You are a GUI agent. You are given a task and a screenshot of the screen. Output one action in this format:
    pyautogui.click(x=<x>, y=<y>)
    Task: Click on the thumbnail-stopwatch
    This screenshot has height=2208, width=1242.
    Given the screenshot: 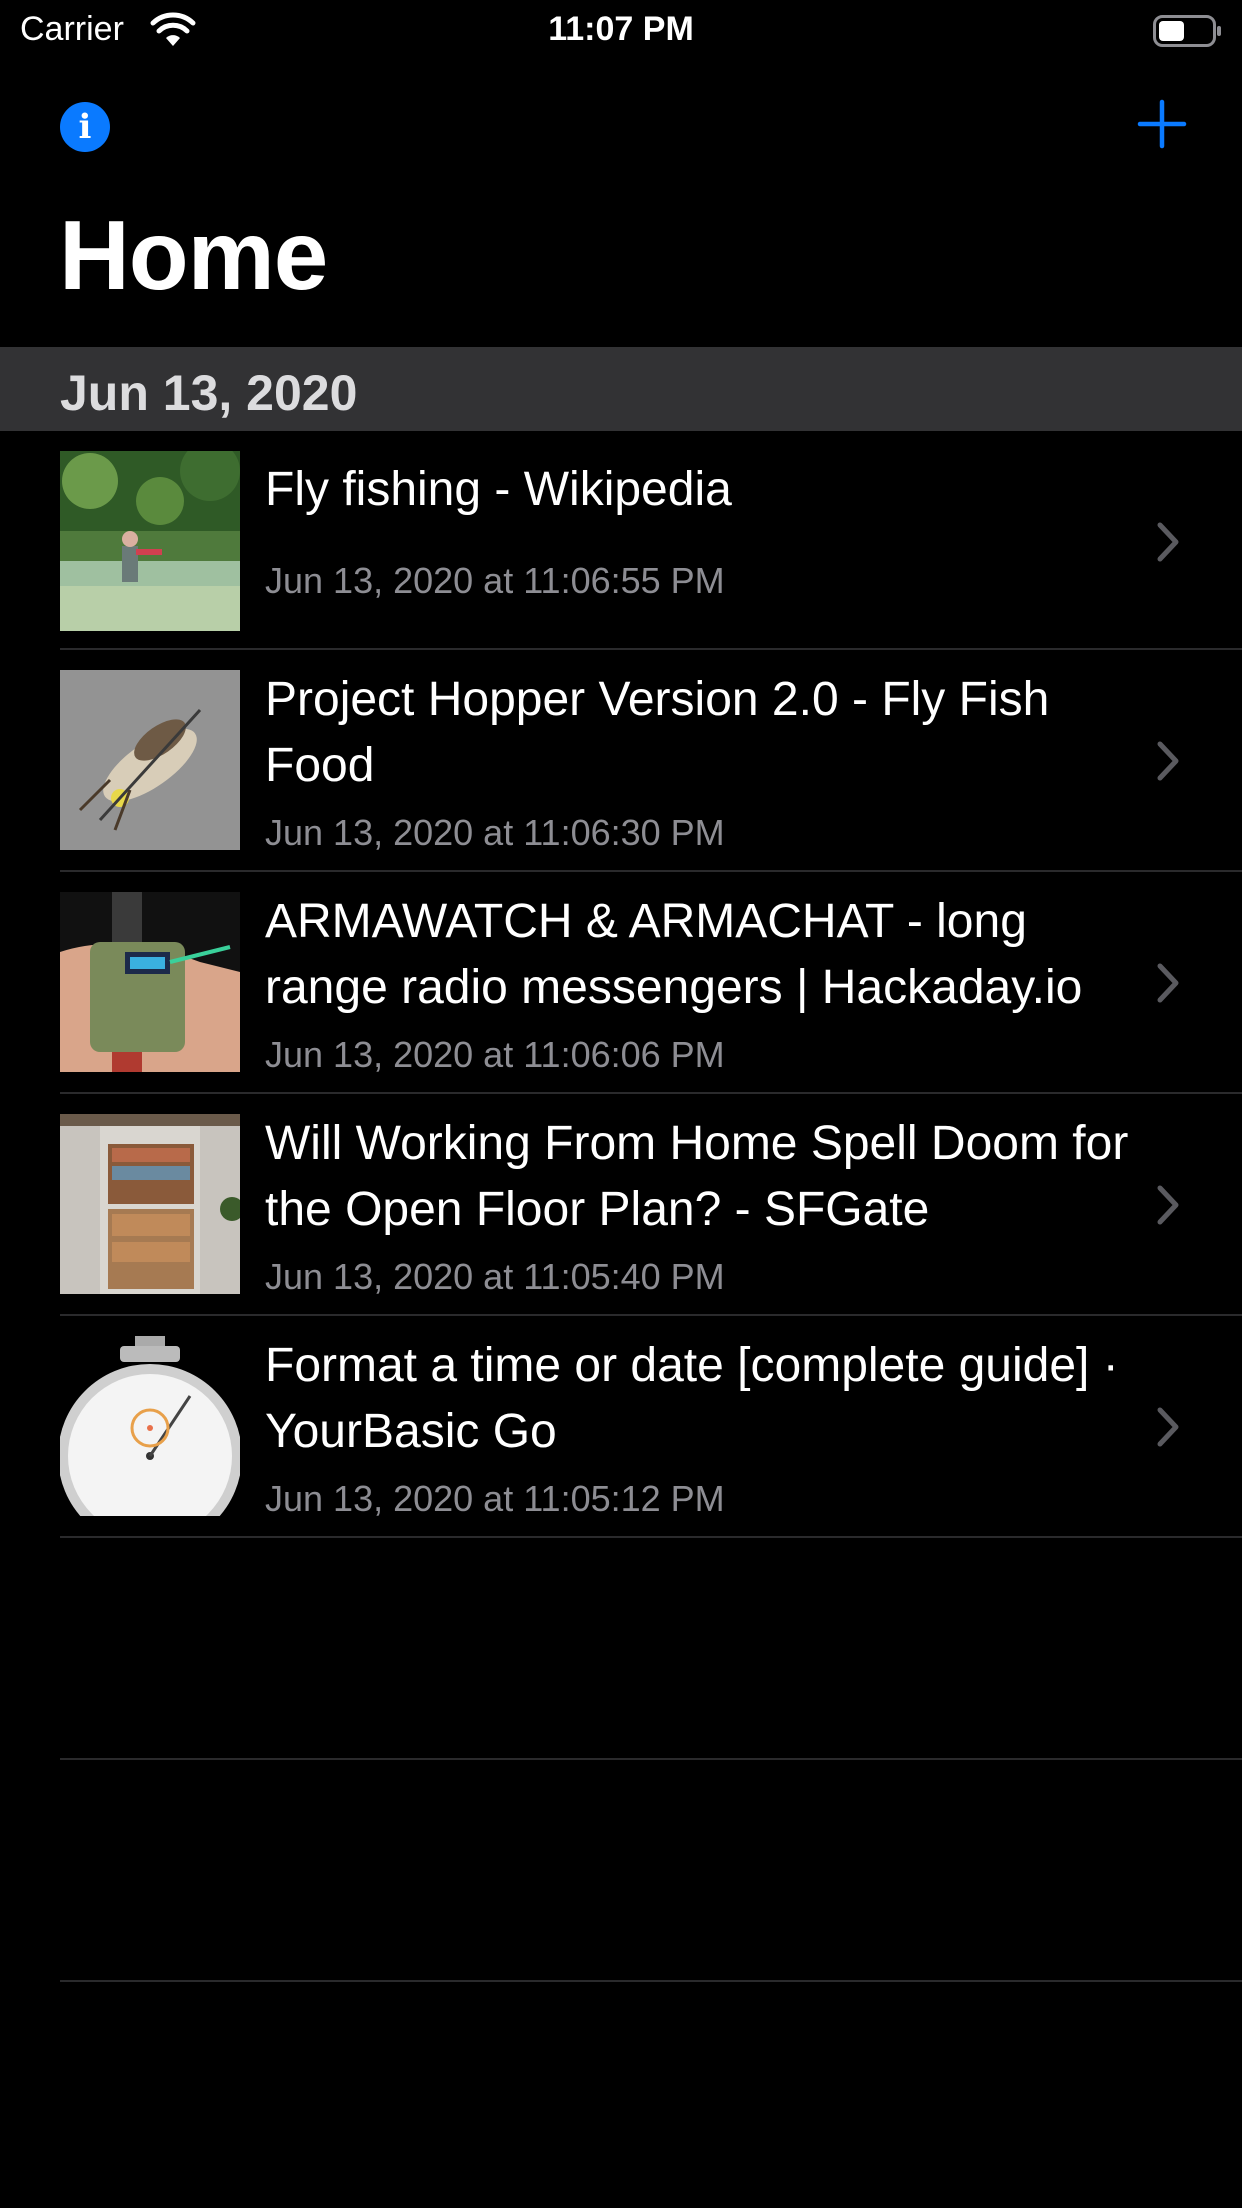 What is the action you would take?
    pyautogui.click(x=150, y=1426)
    